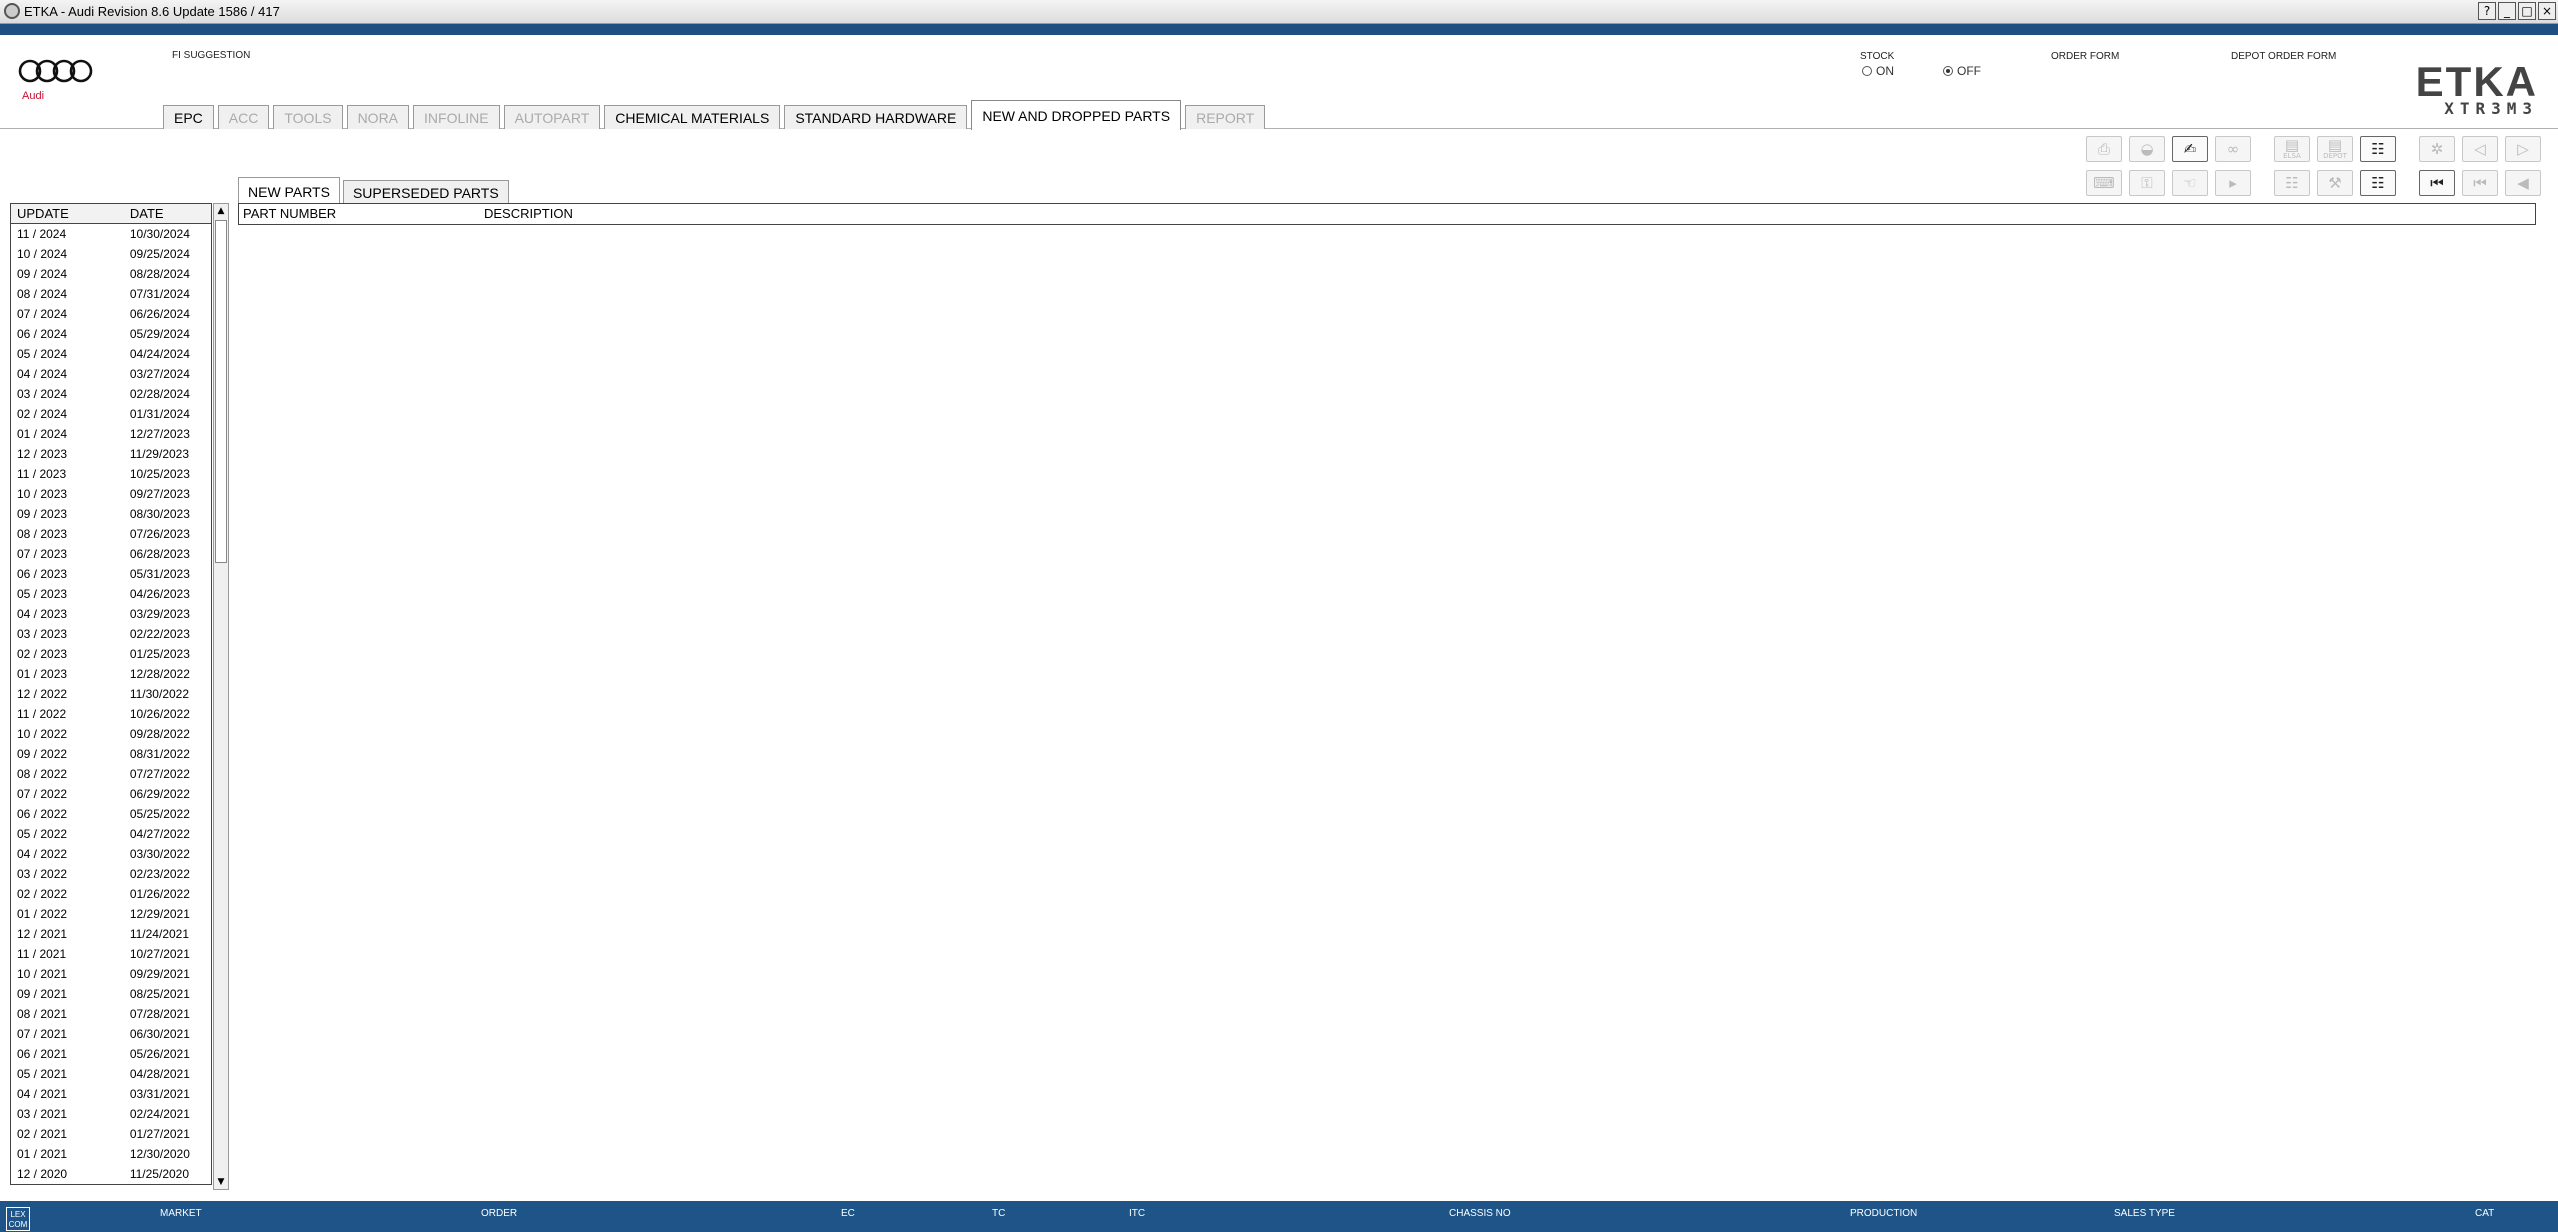  What do you see at coordinates (111, 234) in the screenshot?
I see `table-row: 11 / 2024 10/30/2024` at bounding box center [111, 234].